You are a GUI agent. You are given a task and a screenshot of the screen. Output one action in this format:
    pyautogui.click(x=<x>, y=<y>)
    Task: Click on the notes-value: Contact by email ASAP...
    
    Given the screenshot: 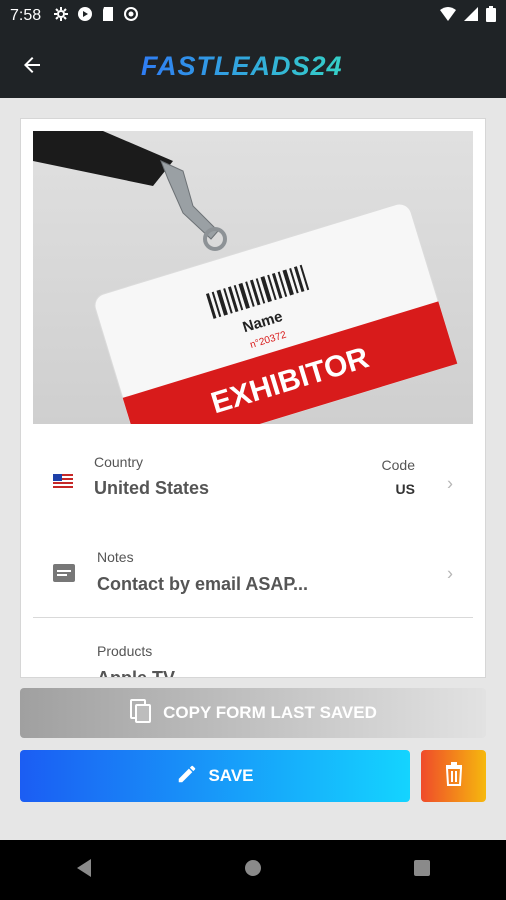 What is the action you would take?
    pyautogui.click(x=203, y=584)
    